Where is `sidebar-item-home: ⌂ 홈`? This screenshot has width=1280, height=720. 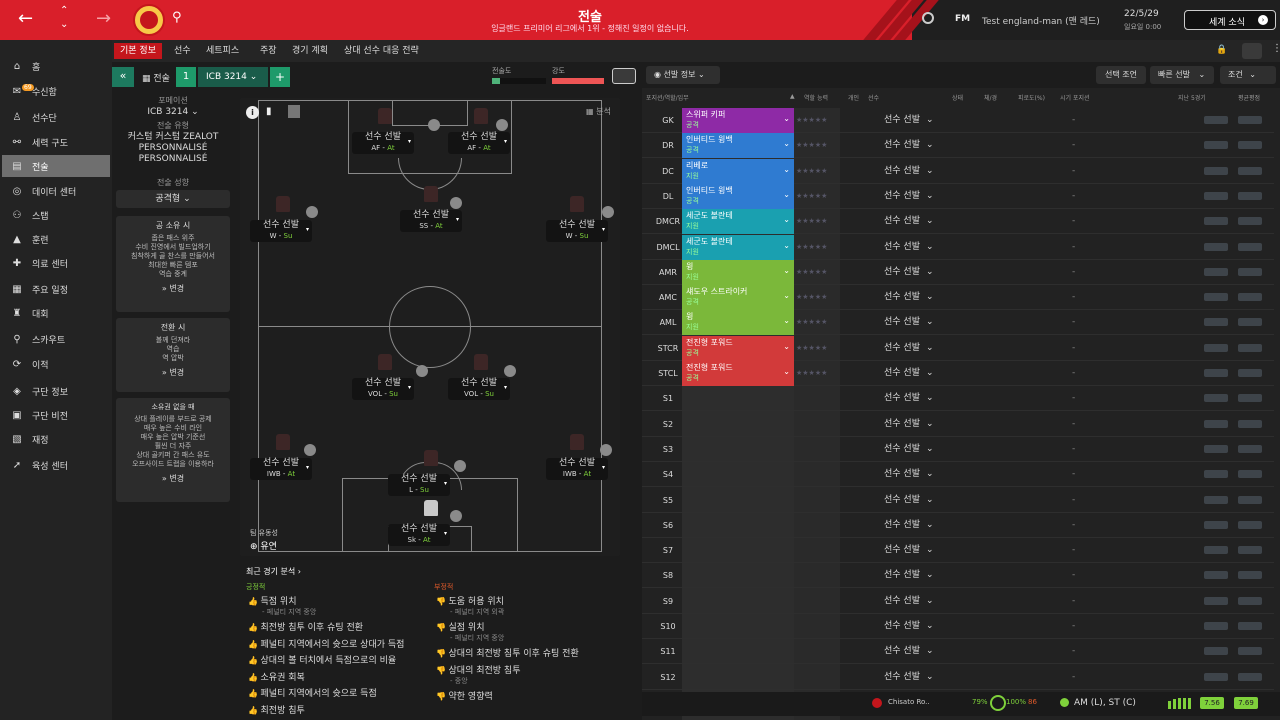 sidebar-item-home: ⌂ 홈 is located at coordinates (56, 66).